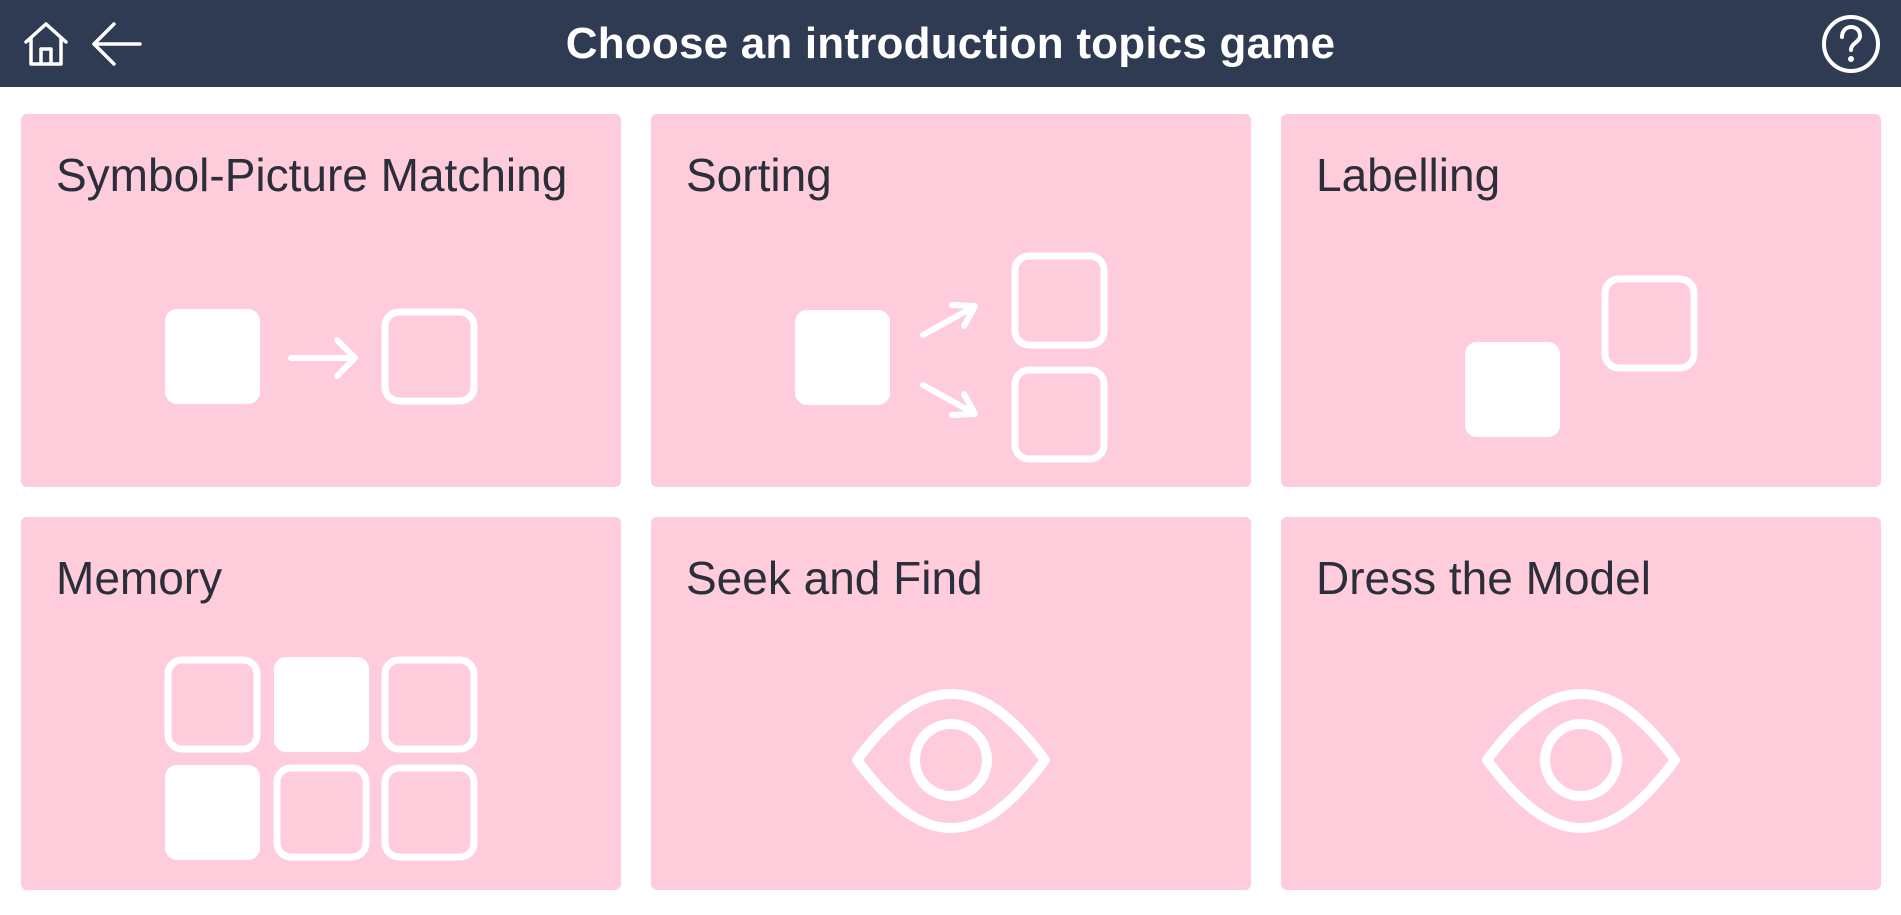  I want to click on matching-icon, so click(321, 356).